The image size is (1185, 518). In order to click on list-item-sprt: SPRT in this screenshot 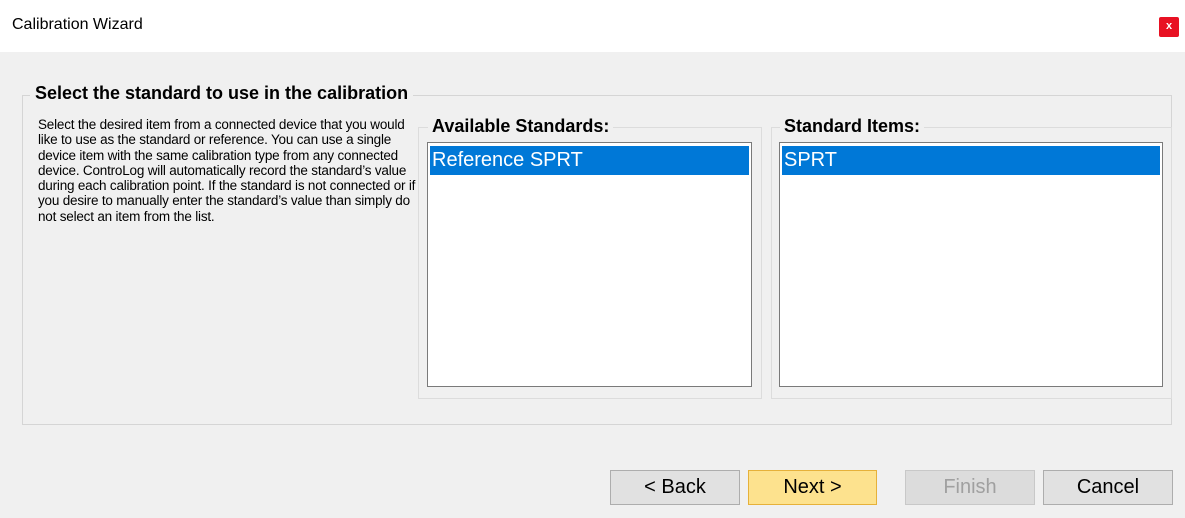, I will do `click(971, 160)`.